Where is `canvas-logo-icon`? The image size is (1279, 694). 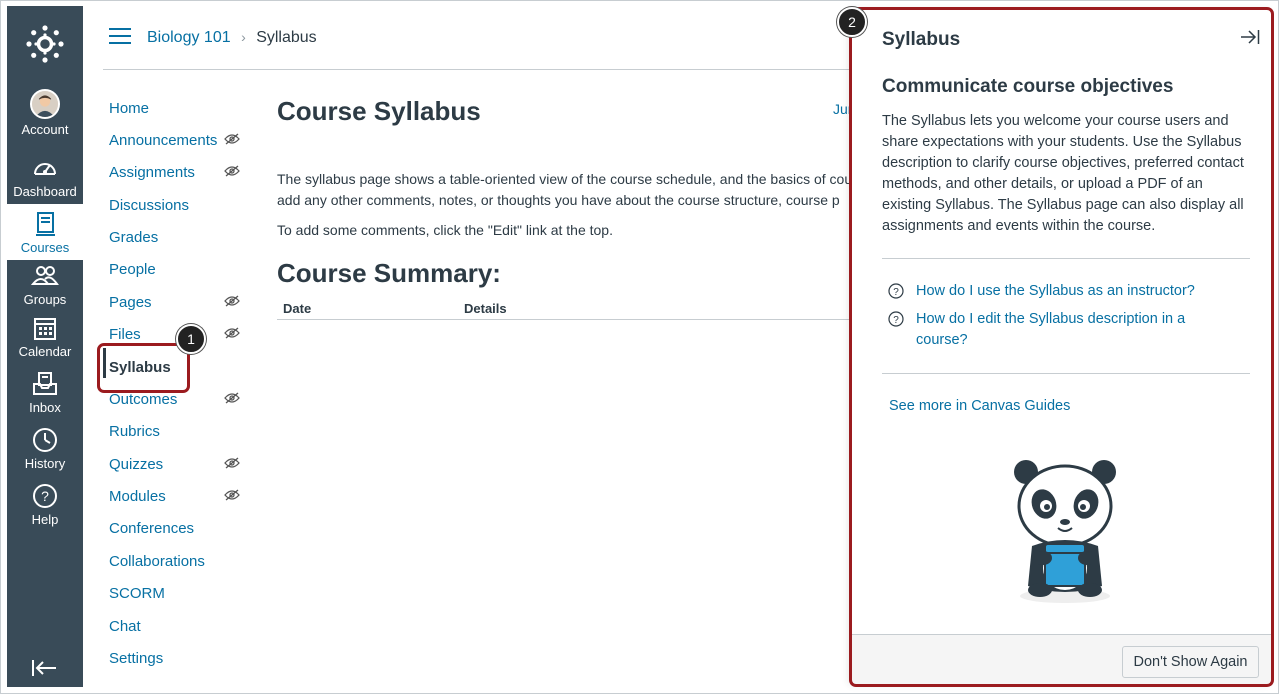
canvas-logo-icon is located at coordinates (45, 44).